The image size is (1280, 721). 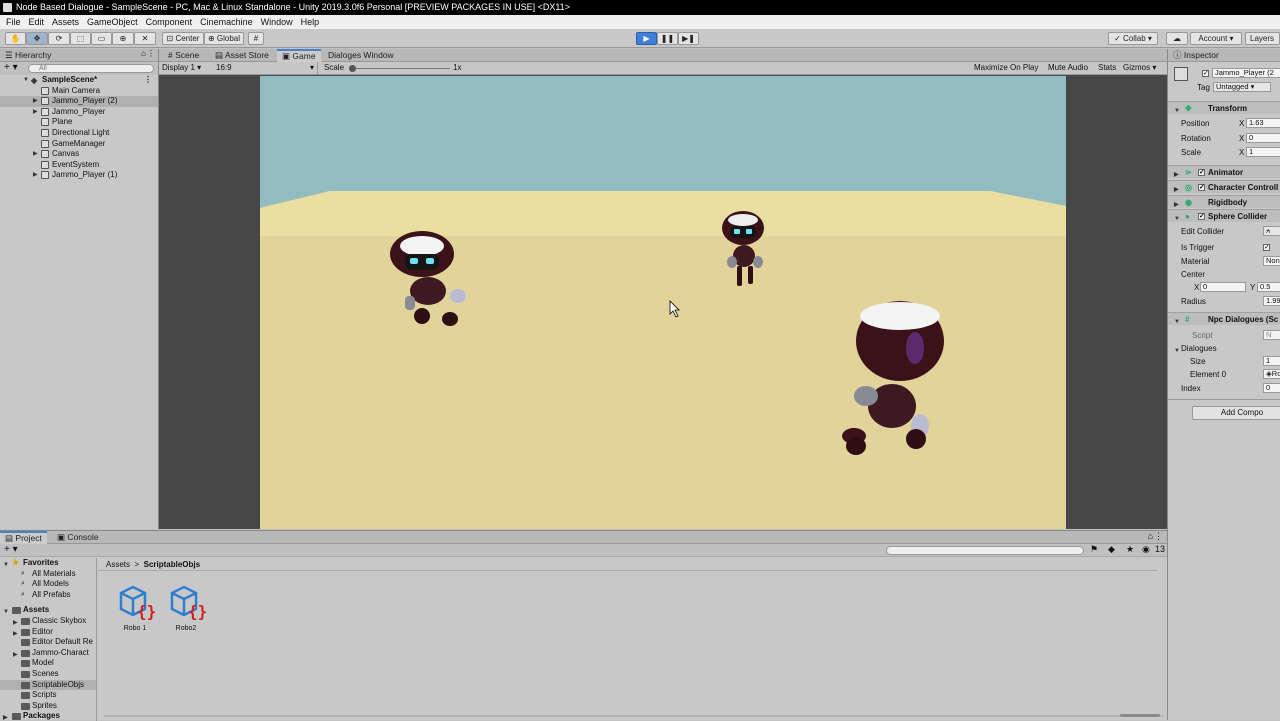 I want to click on folder-item: Editor Default Re, so click(x=48, y=642).